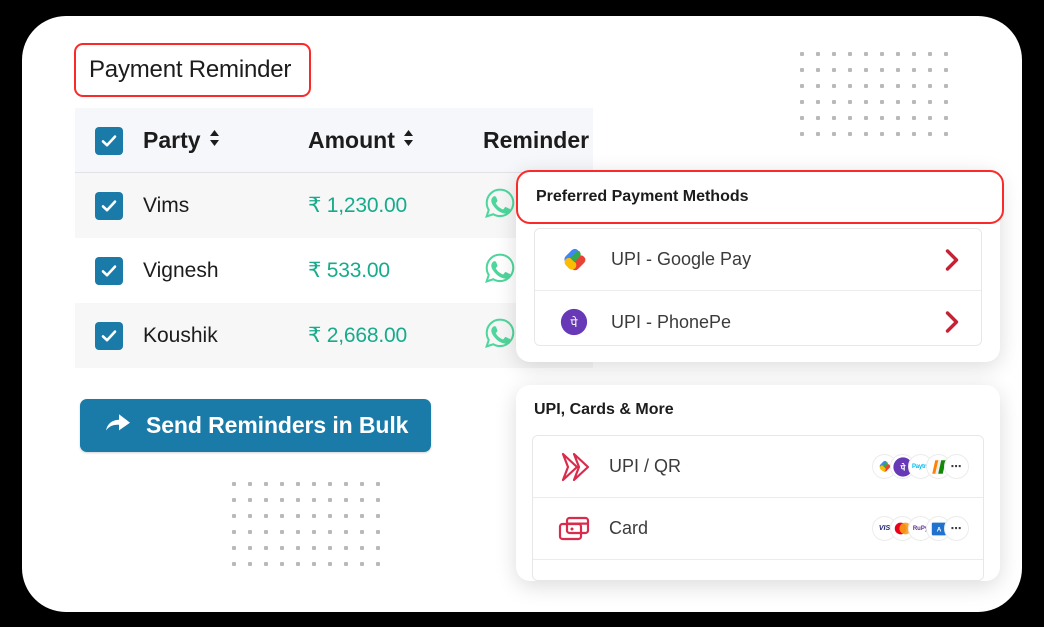  What do you see at coordinates (166, 205) in the screenshot?
I see `party-name: Vims` at bounding box center [166, 205].